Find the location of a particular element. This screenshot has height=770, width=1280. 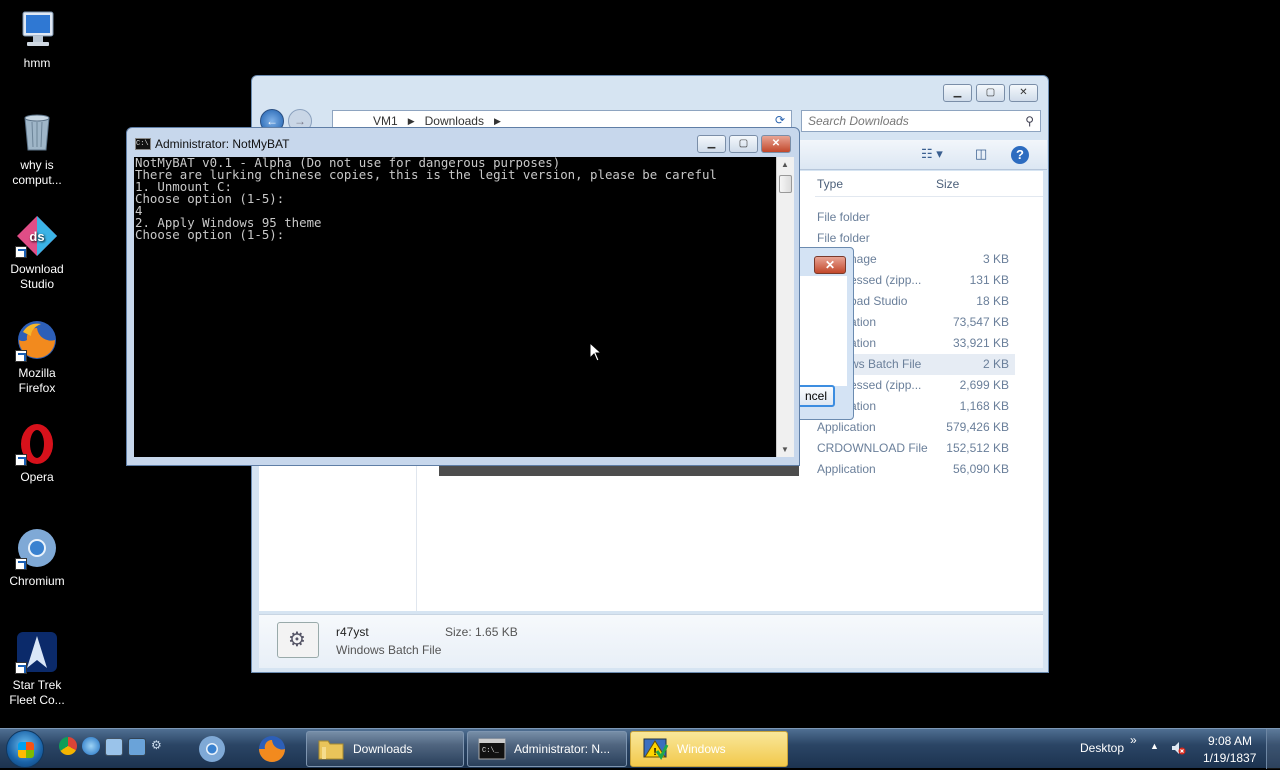

desktop-toolbar-label: Desktop is located at coordinates (1102, 748).